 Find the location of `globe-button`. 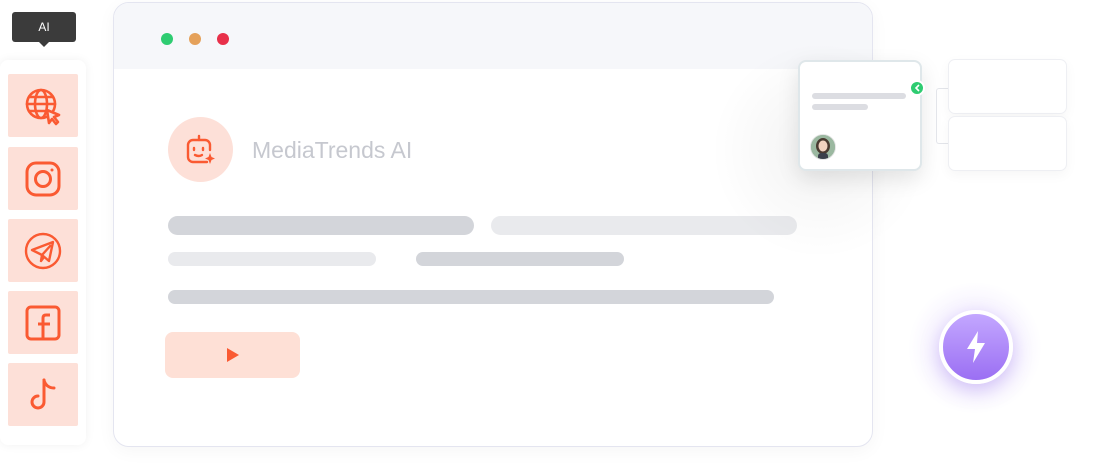

globe-button is located at coordinates (43, 105).